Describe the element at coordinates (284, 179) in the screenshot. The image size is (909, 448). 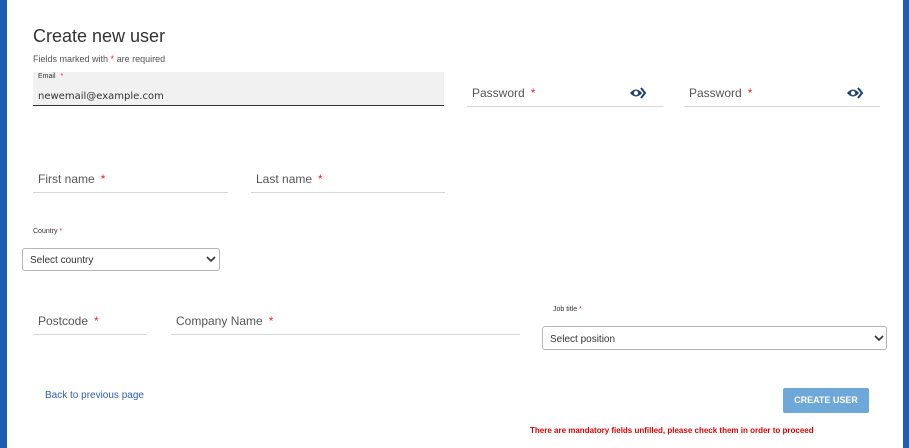
I see `last-name-label-text: Last name` at that location.